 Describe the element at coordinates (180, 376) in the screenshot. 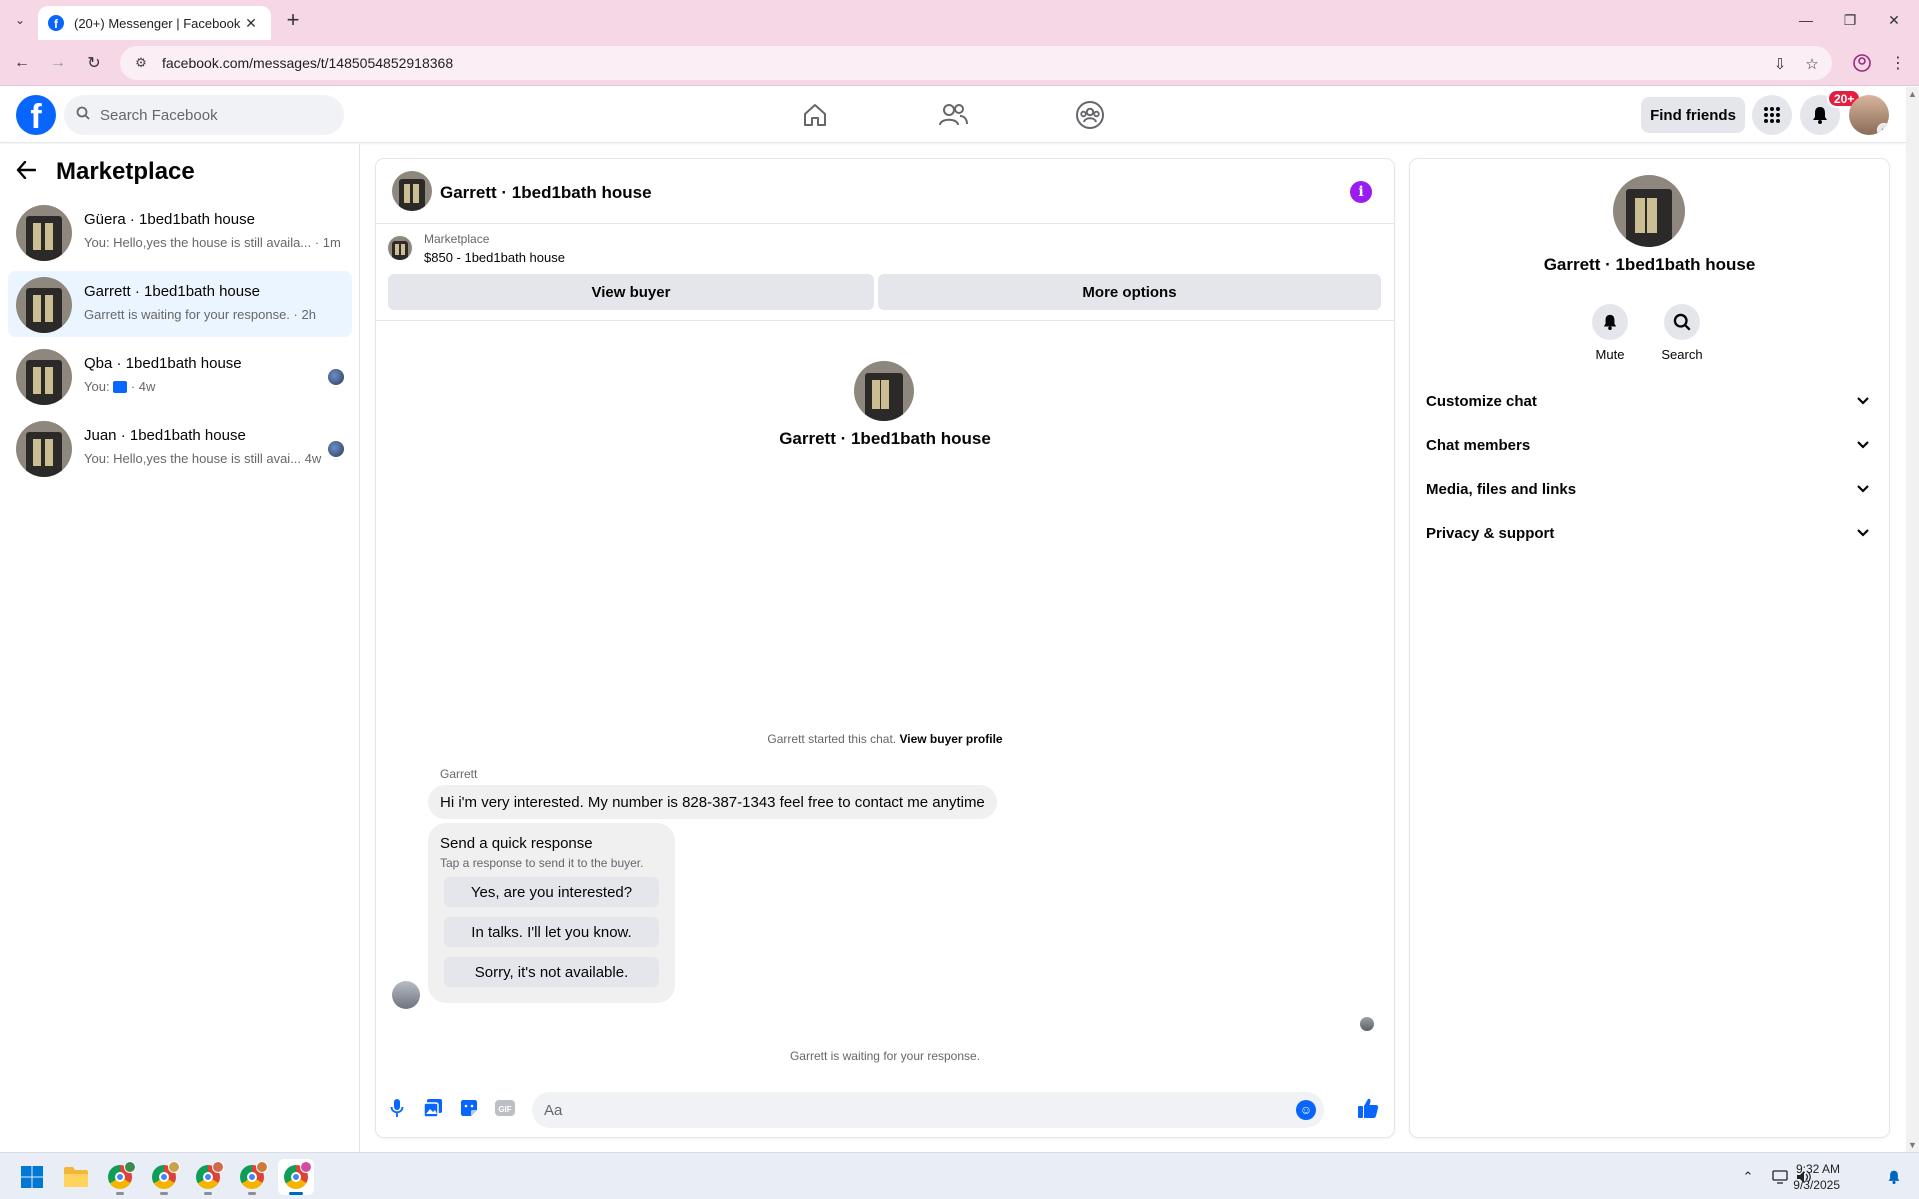

I see `chat-item-qba: Qba · 1bed1bath house You: · 4w` at that location.